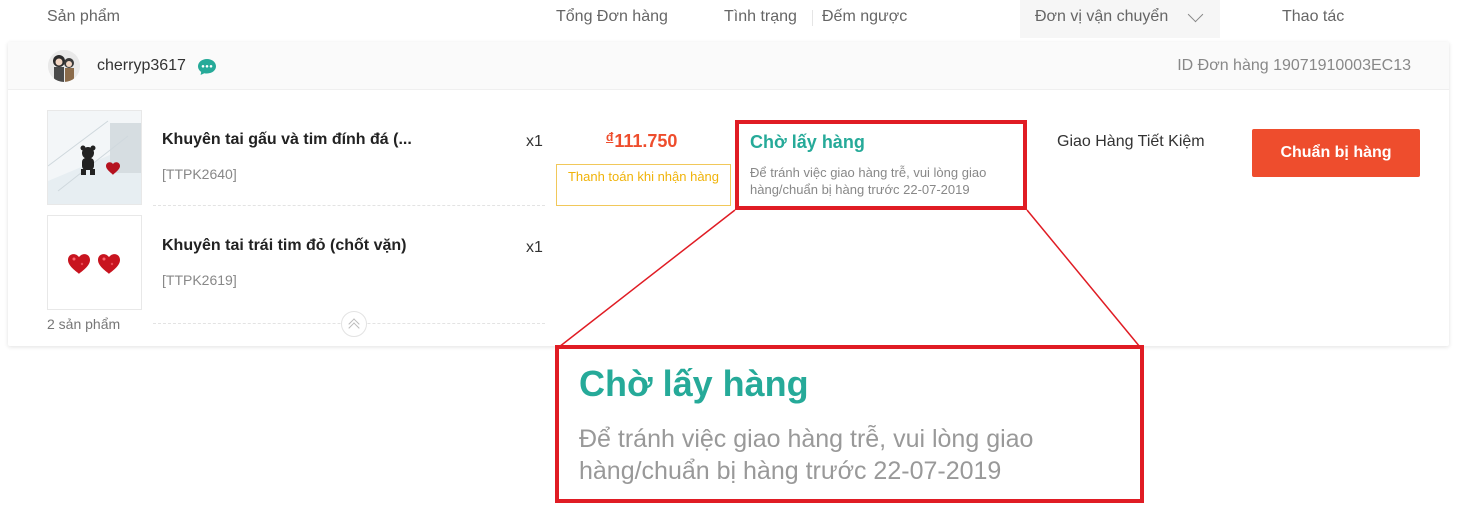  I want to click on order-id: ID Đơn hàng 19071910003EC13, so click(1294, 65).